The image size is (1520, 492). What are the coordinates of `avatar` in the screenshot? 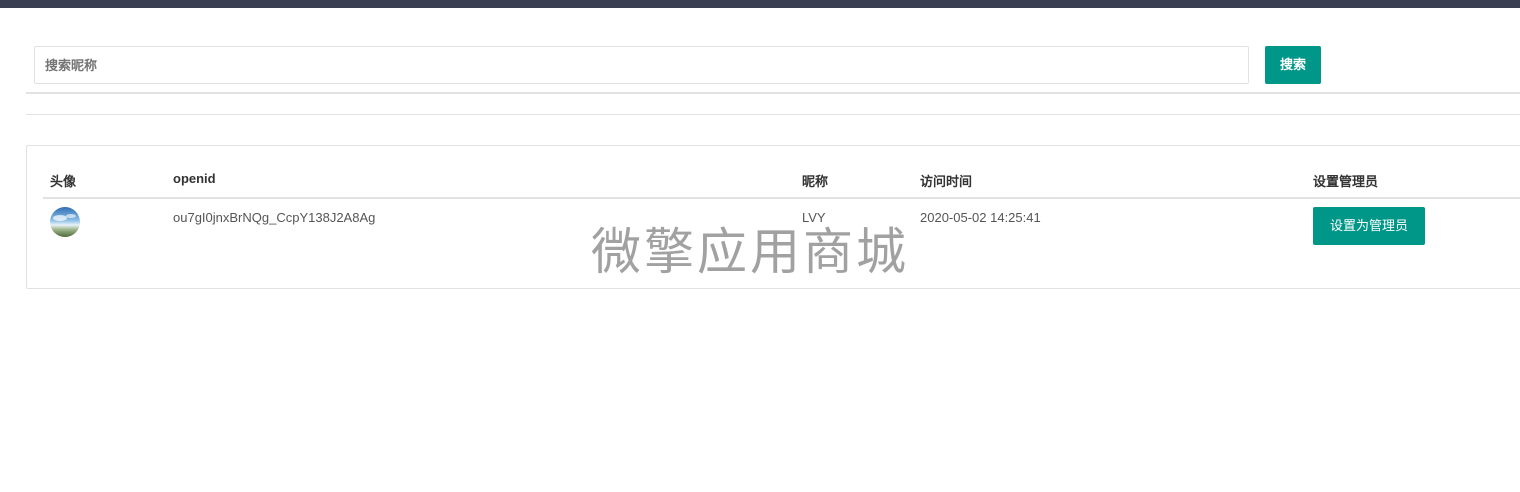 It's located at (65, 222).